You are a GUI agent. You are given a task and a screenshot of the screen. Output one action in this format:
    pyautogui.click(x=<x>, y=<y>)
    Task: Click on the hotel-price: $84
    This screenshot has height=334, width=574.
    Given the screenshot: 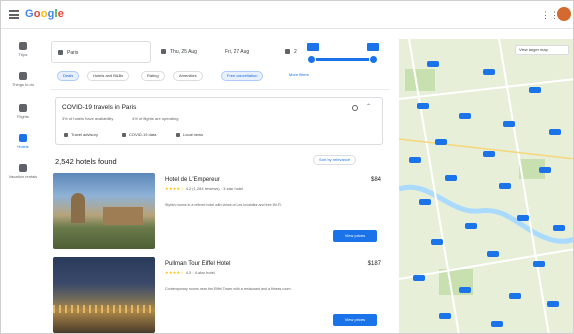 What is the action you would take?
    pyautogui.click(x=375, y=180)
    